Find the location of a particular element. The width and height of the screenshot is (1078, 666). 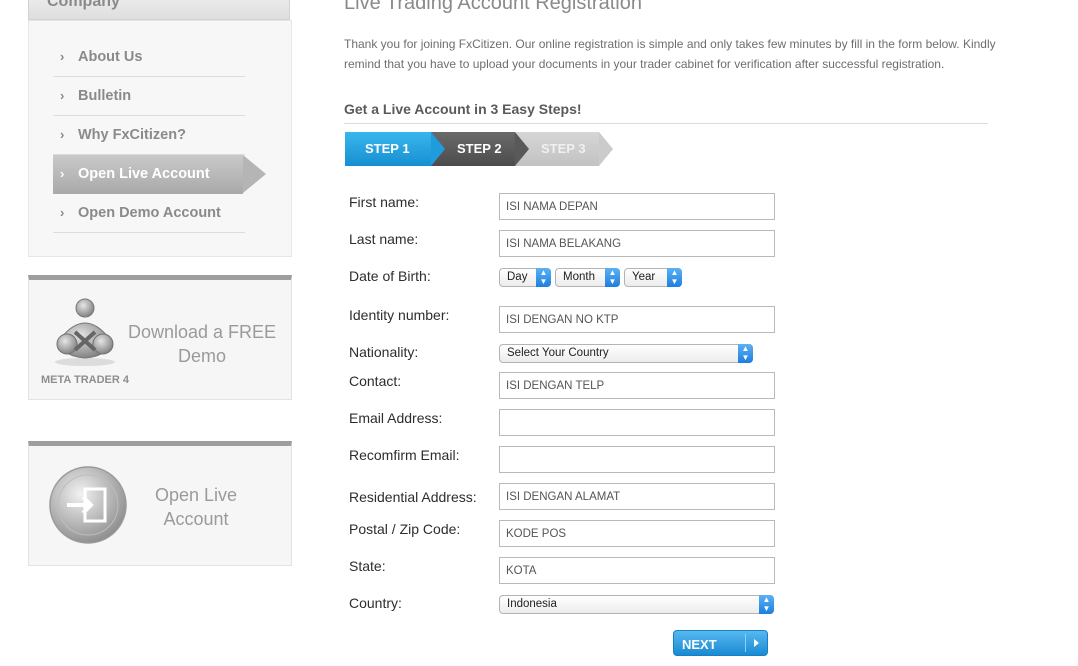

email-address-label: Email Address: is located at coordinates (396, 418).